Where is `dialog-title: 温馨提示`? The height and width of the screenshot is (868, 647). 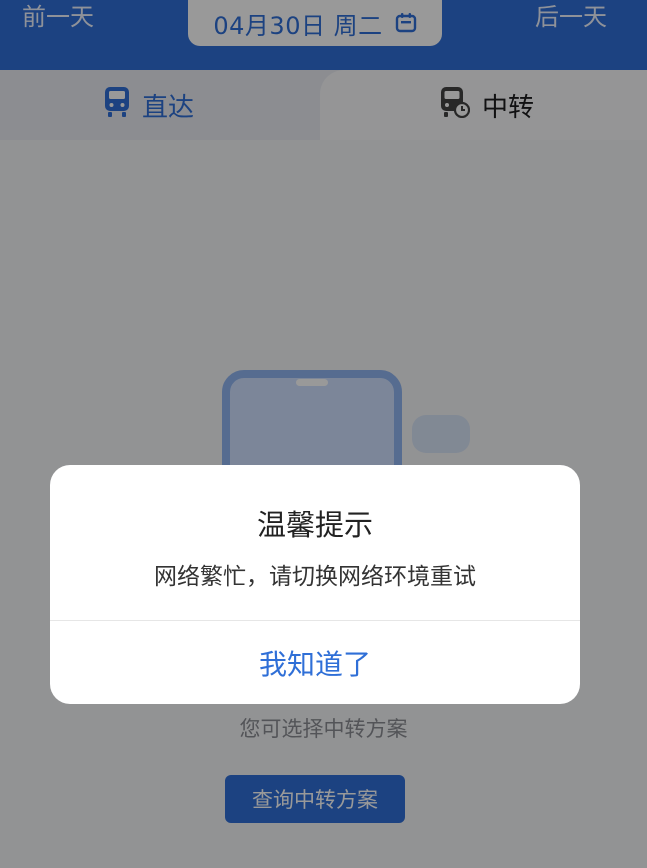
dialog-title: 温馨提示 is located at coordinates (314, 525).